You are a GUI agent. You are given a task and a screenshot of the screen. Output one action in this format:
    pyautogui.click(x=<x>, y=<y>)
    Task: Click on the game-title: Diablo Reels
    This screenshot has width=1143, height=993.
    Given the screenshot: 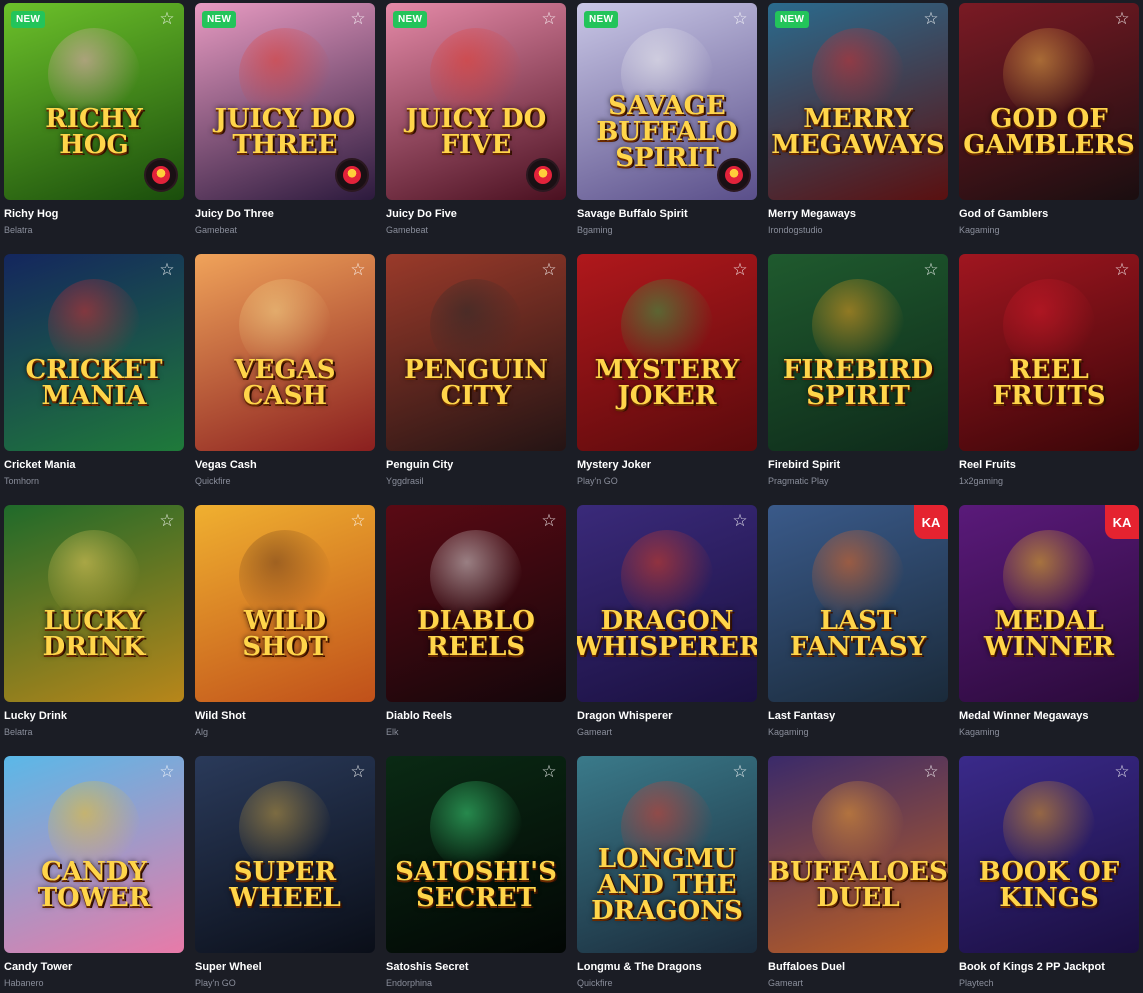 What is the action you would take?
    pyautogui.click(x=476, y=717)
    